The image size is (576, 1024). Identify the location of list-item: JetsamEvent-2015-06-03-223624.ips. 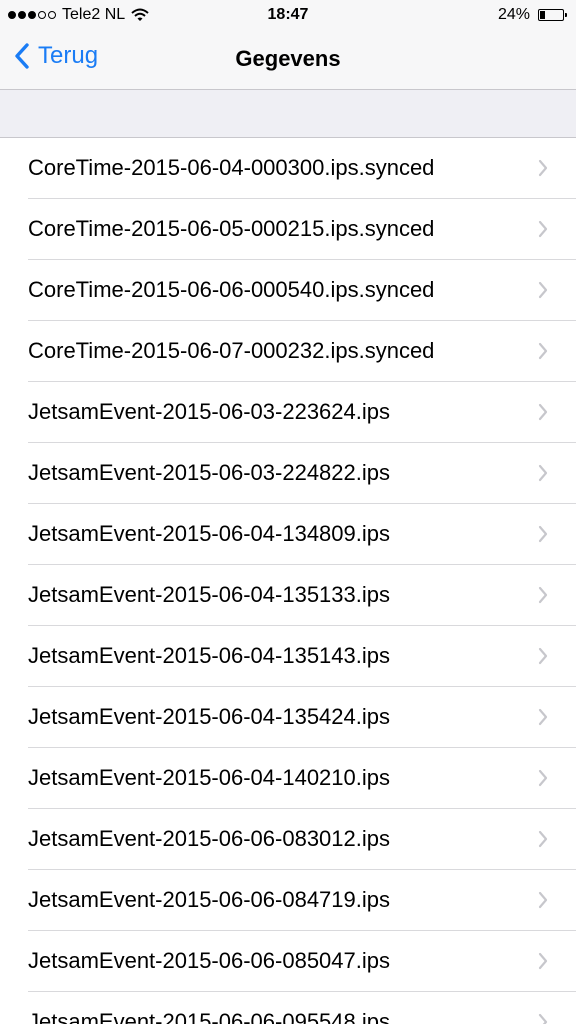
(288, 412).